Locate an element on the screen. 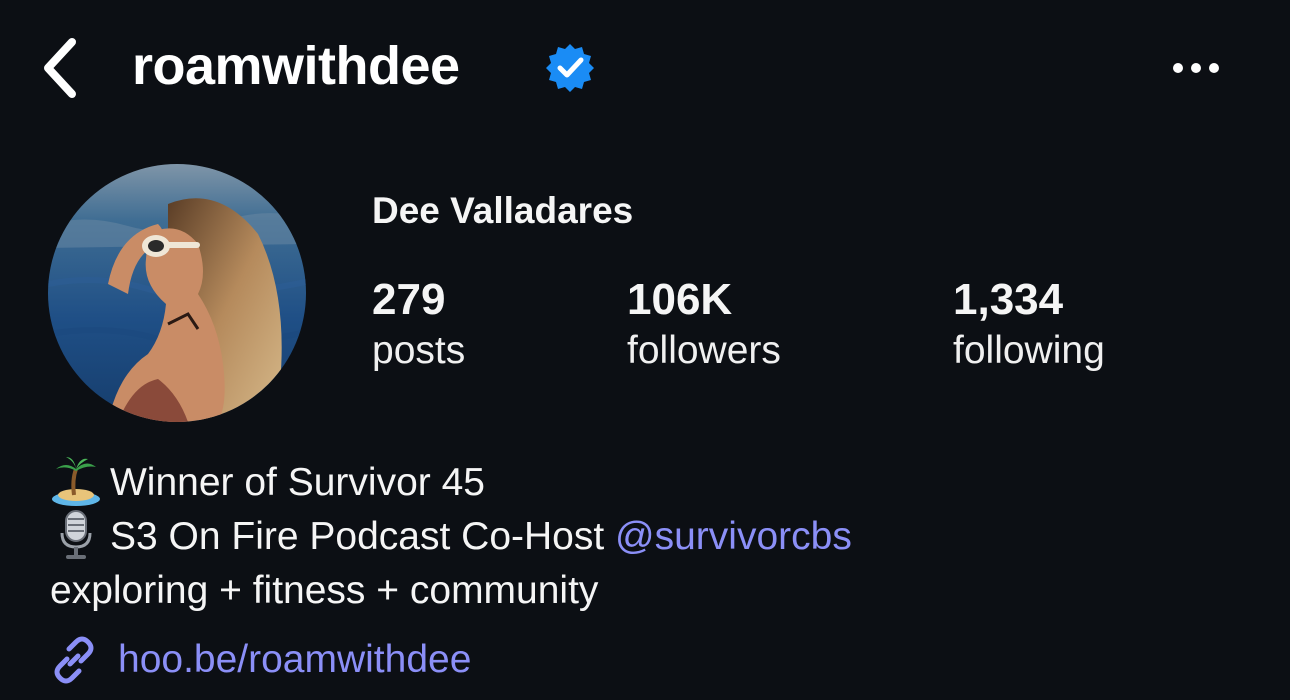 This screenshot has height=700, width=1290. stat-posts: 279 posts is located at coordinates (418, 325).